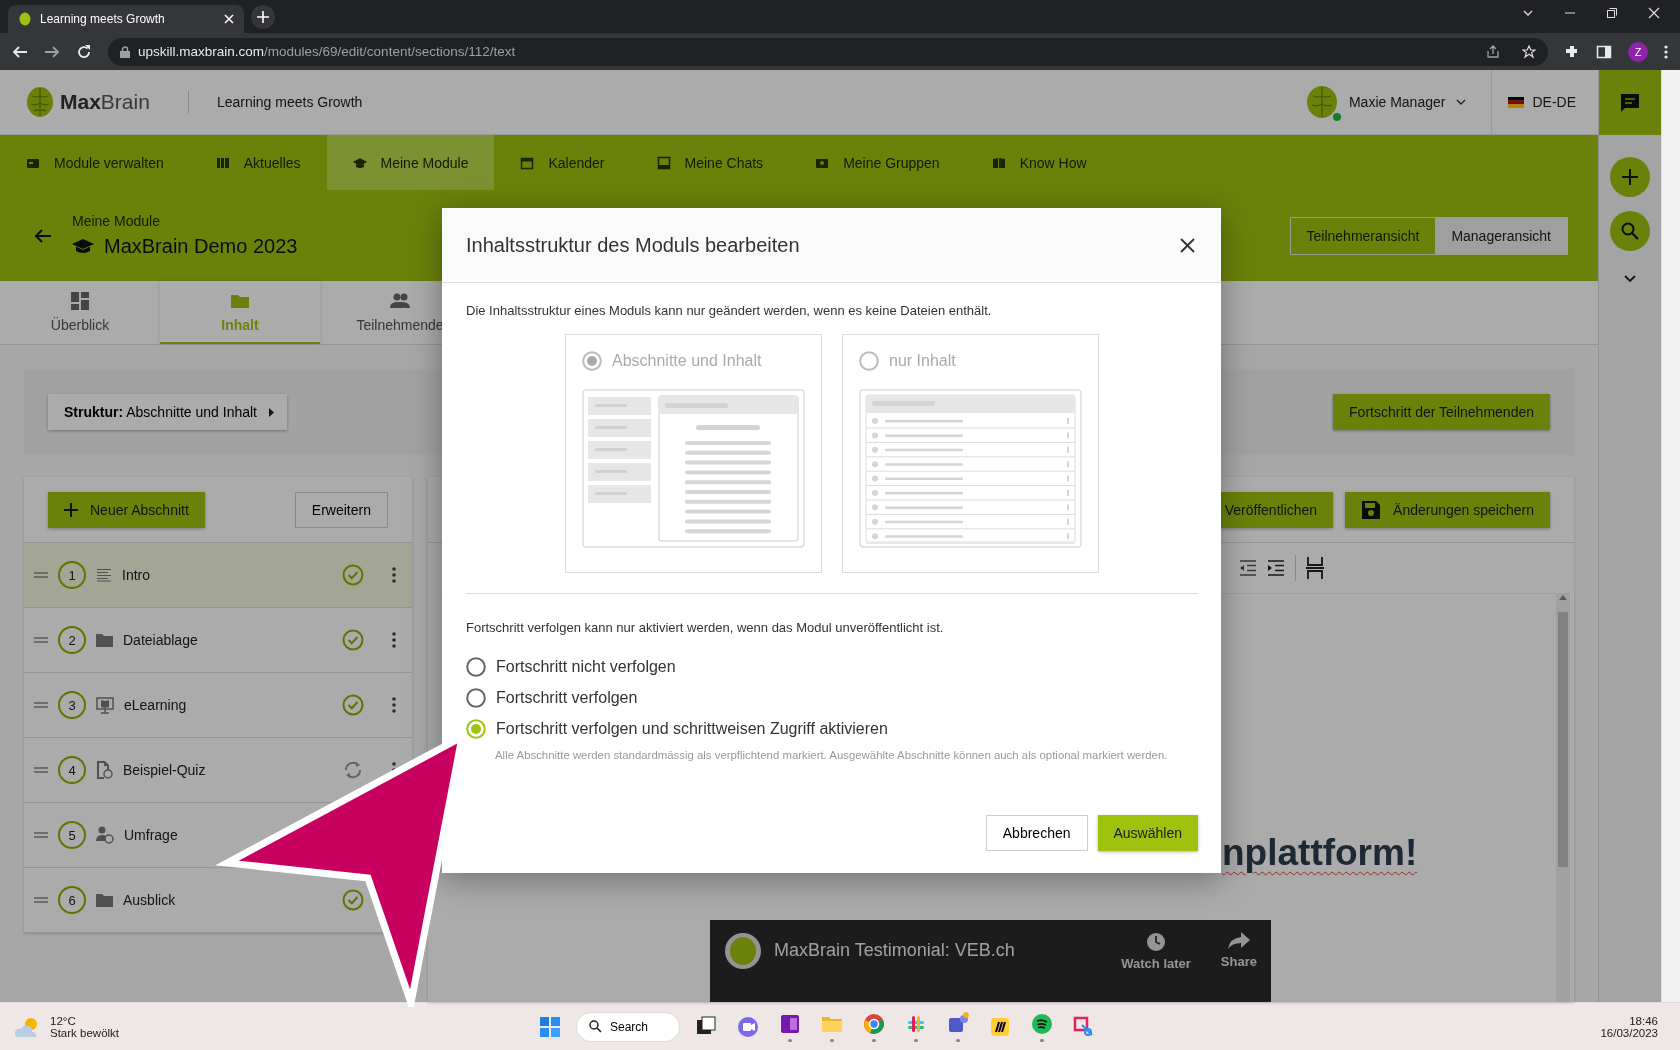 This screenshot has width=1680, height=1050. What do you see at coordinates (85, 1032) in the screenshot?
I see `weather-text: Stark bewölkt` at bounding box center [85, 1032].